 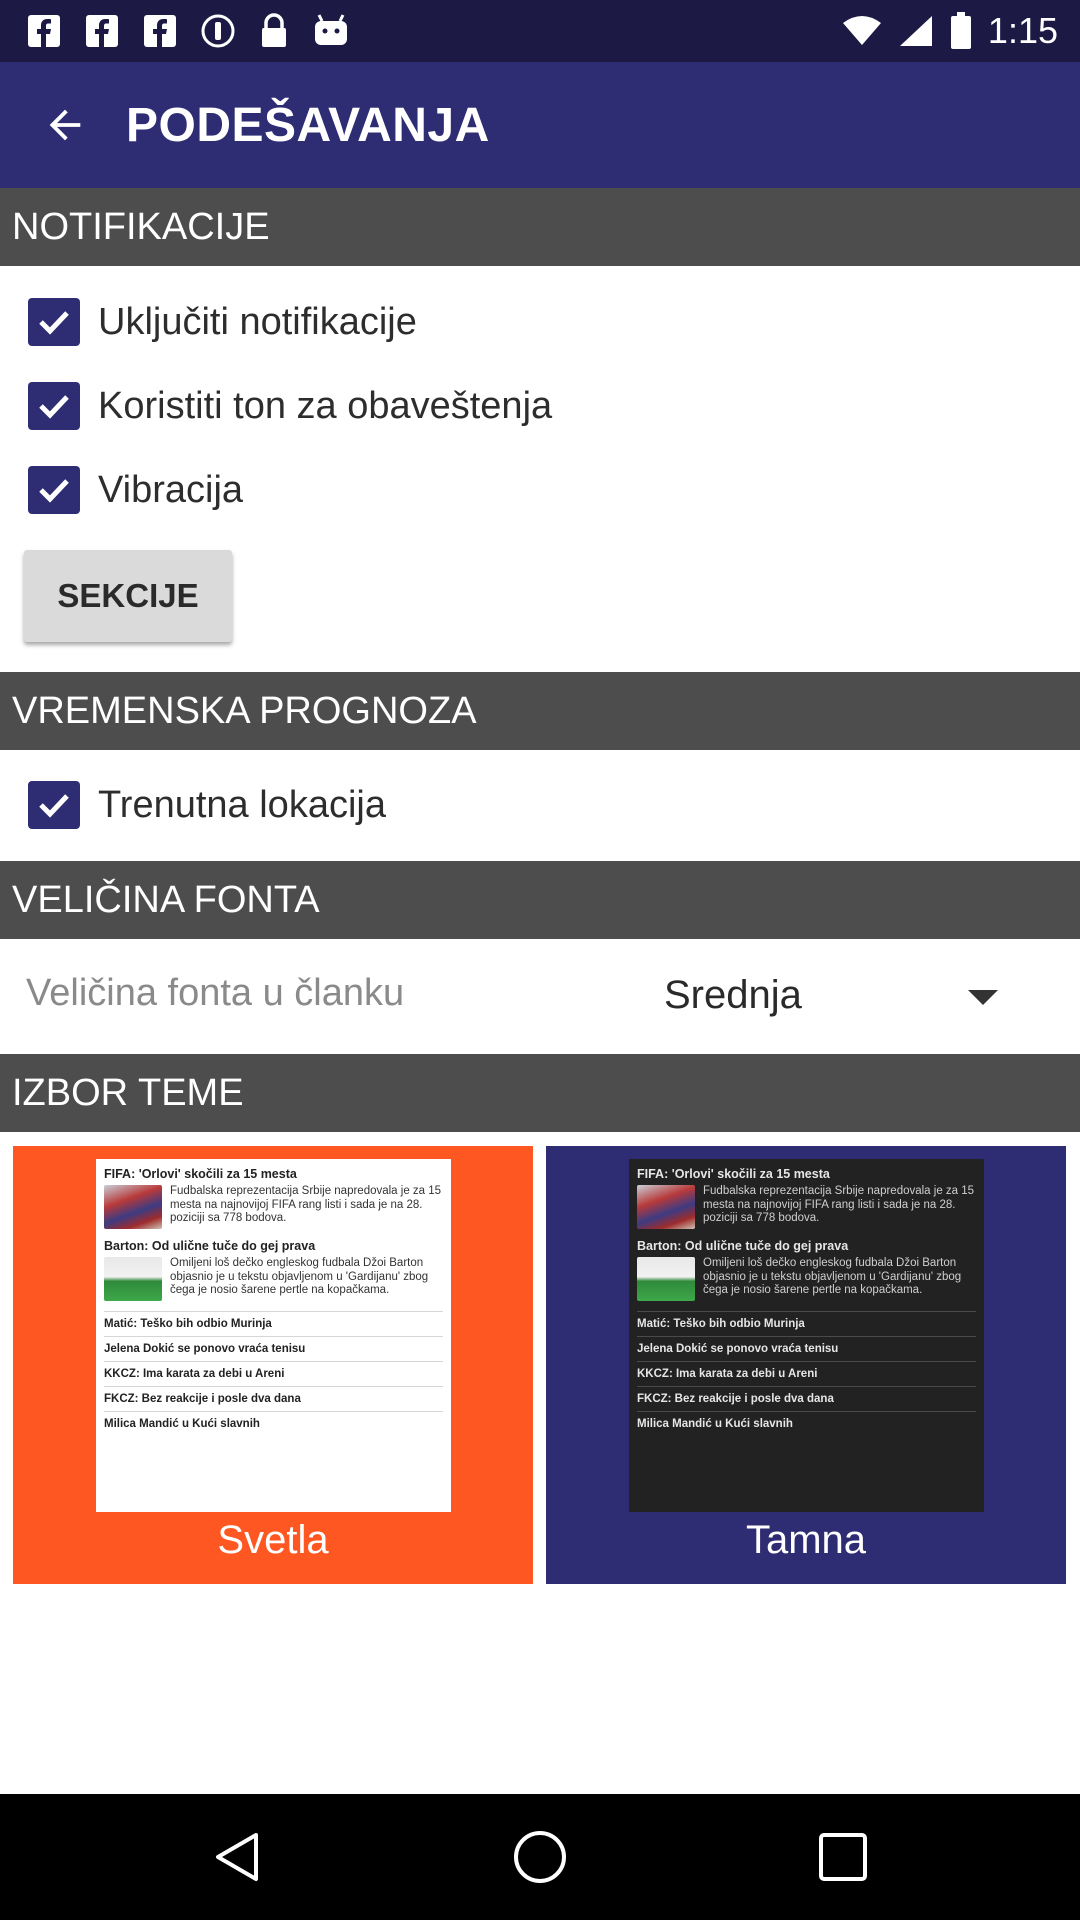 I want to click on system-status: 1:15, so click(x=950, y=31).